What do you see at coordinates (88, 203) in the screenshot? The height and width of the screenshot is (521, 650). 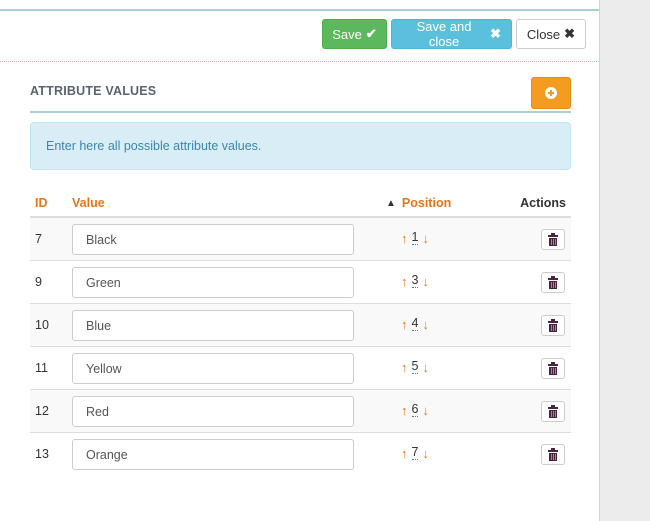 I see `column-header-value: Value` at bounding box center [88, 203].